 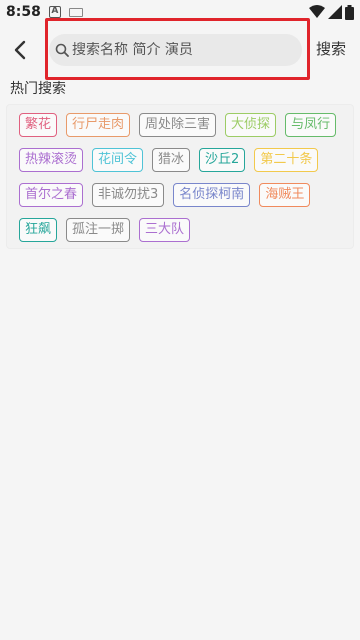 What do you see at coordinates (38, 89) in the screenshot?
I see `hot-search-title: 热门搜索` at bounding box center [38, 89].